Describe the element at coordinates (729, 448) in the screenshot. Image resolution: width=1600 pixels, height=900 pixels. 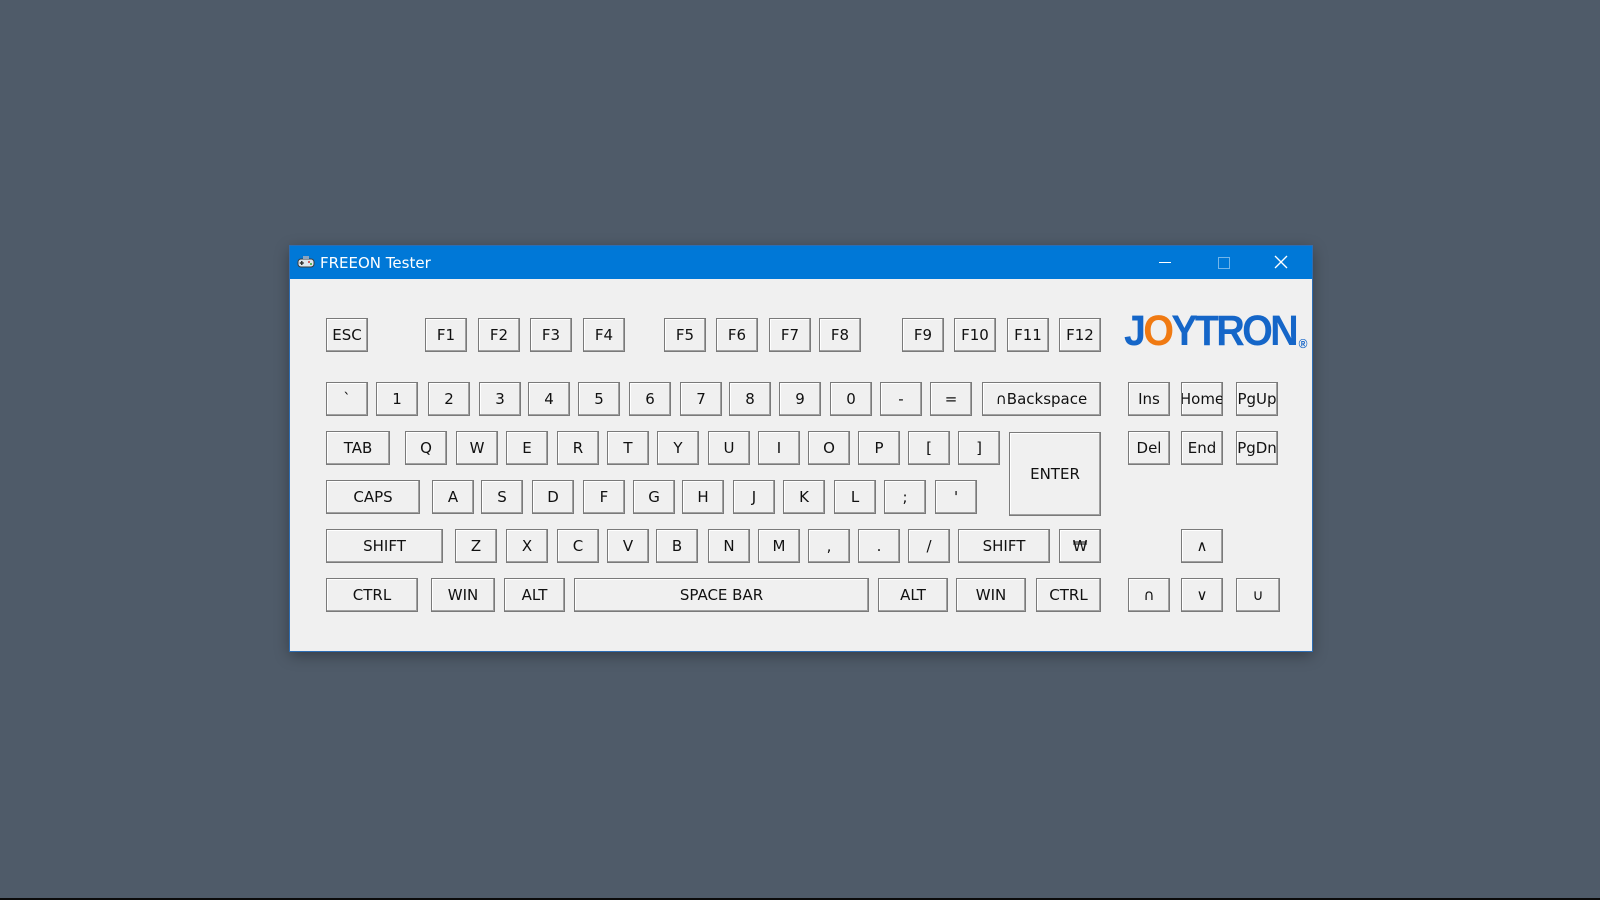
I see `key-u: U` at that location.